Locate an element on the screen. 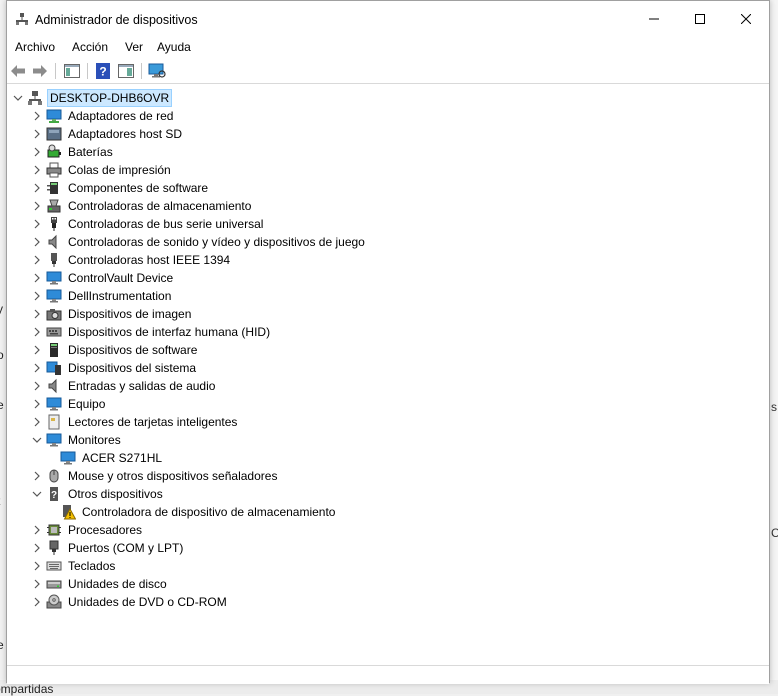  bg-char: o is located at coordinates (2, 355).